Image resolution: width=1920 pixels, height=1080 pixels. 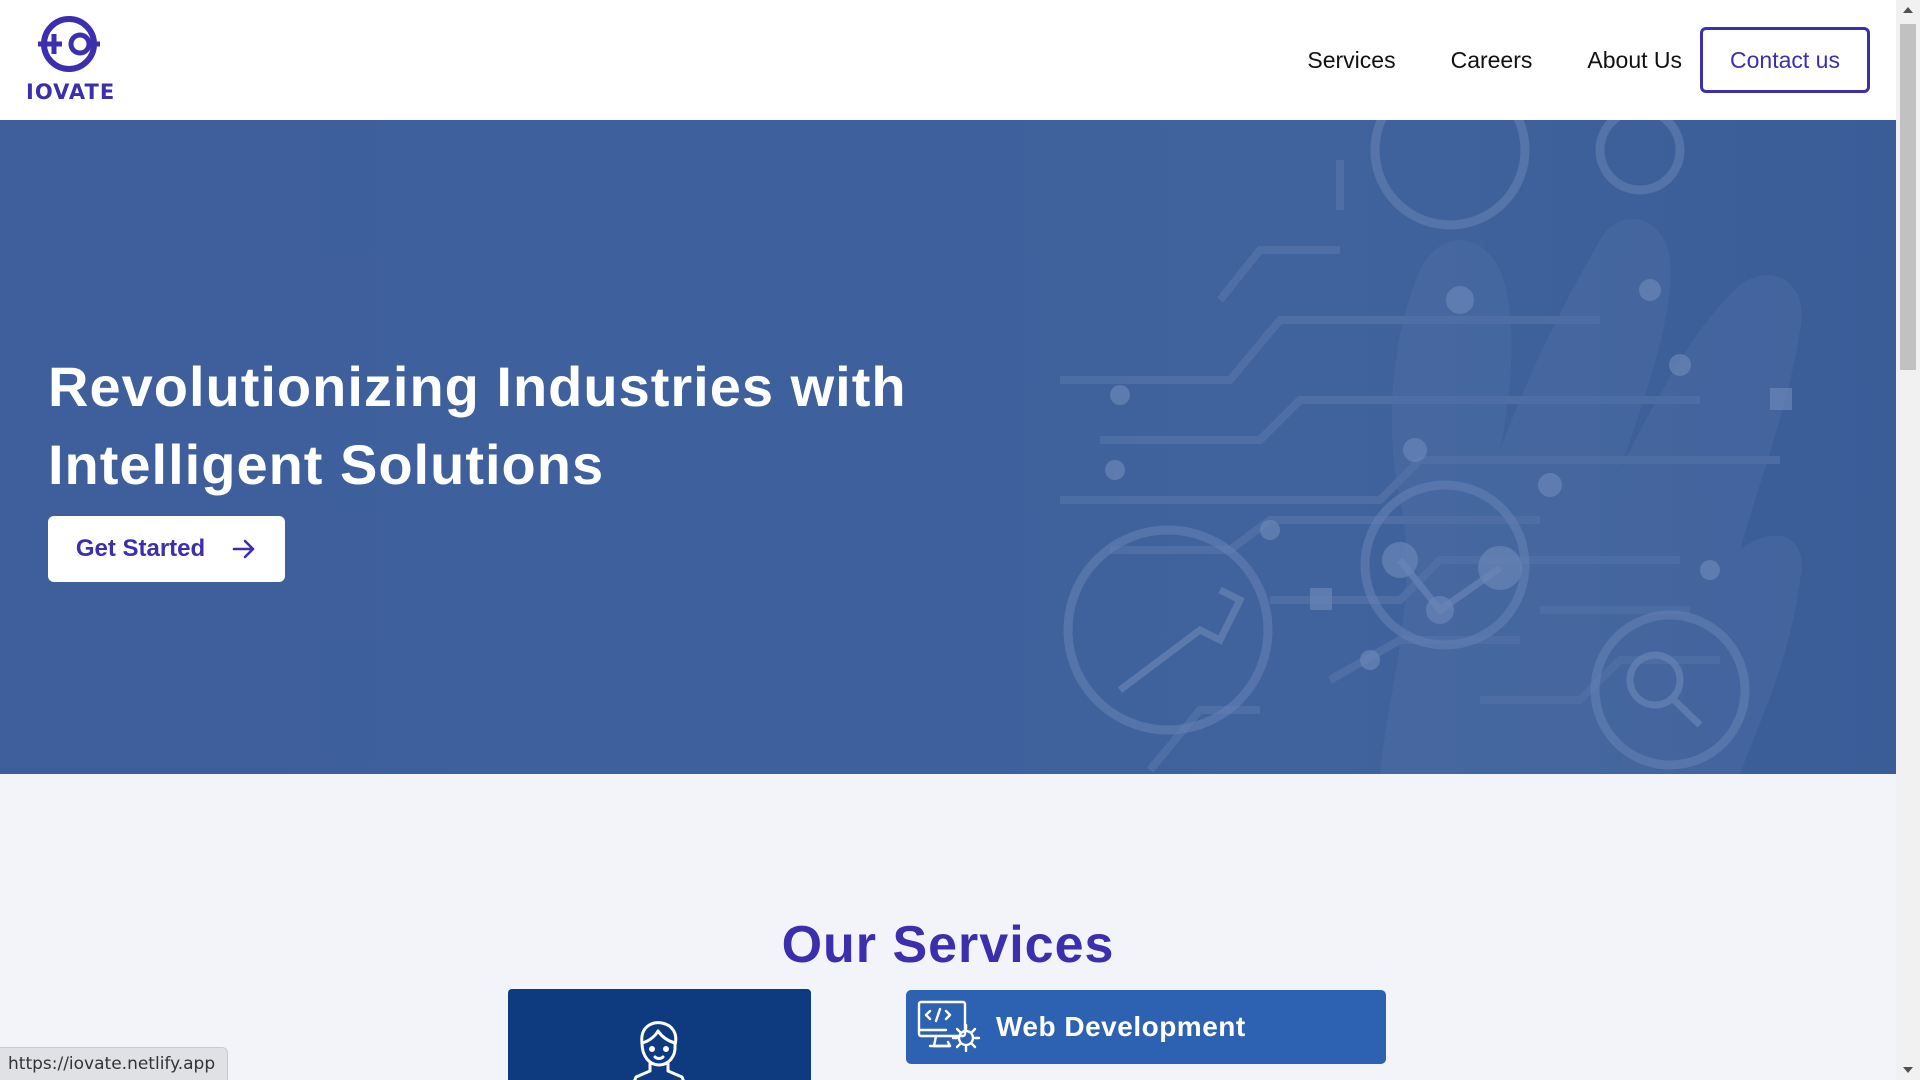 I want to click on main-nav: Services Careers About Us Contact us, so click(x=1588, y=60).